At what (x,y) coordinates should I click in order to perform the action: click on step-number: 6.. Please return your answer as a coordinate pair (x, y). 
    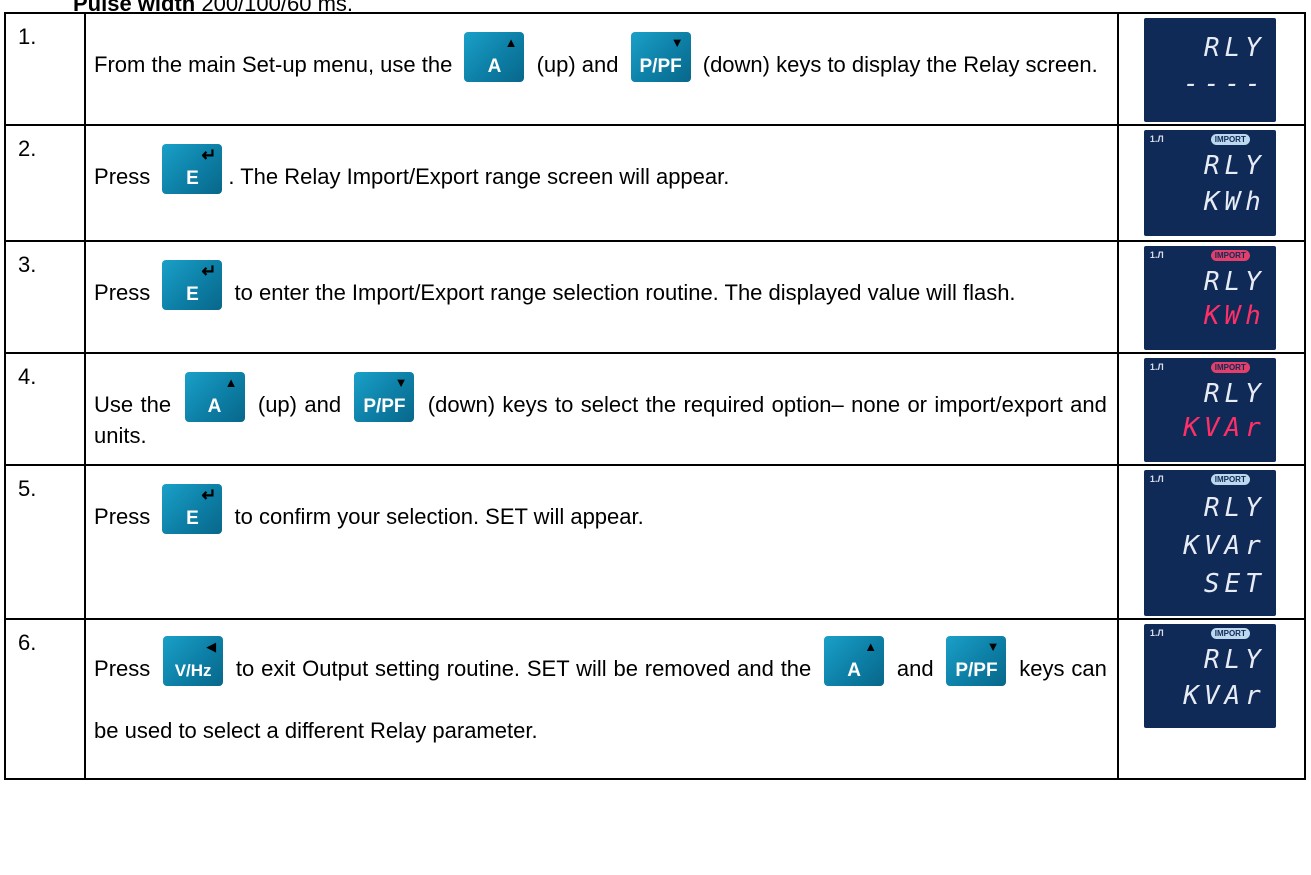
    Looking at the image, I should click on (45, 699).